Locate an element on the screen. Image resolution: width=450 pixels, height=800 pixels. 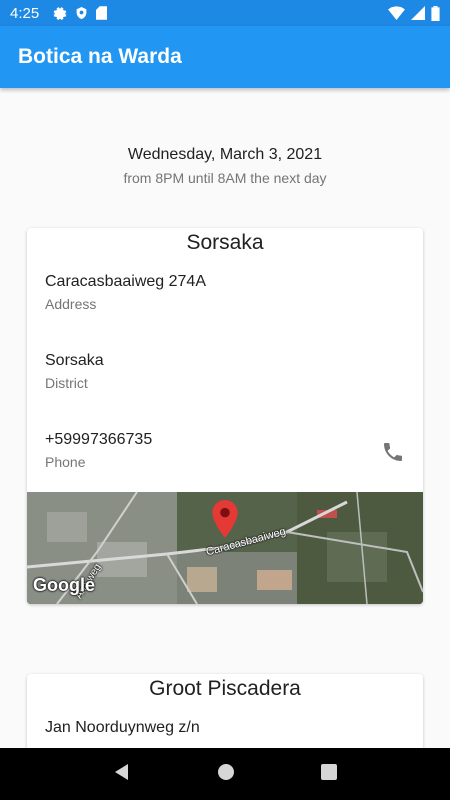
pharmacy-name: Groot Piscadera is located at coordinates (225, 688).